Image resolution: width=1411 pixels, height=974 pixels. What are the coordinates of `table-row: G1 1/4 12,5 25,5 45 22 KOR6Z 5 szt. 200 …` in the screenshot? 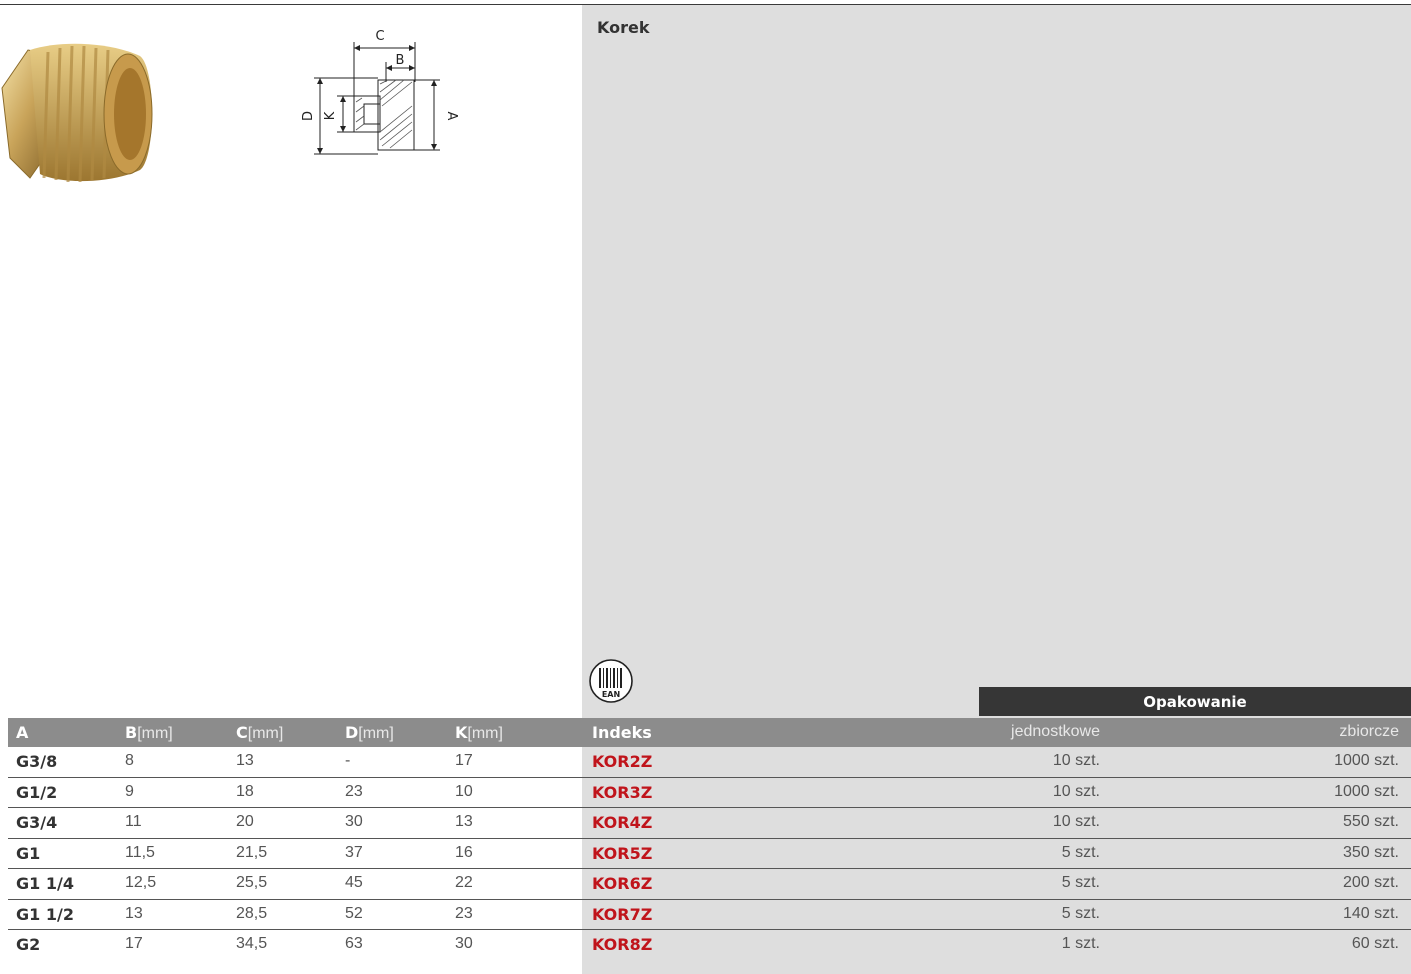 It's located at (709, 884).